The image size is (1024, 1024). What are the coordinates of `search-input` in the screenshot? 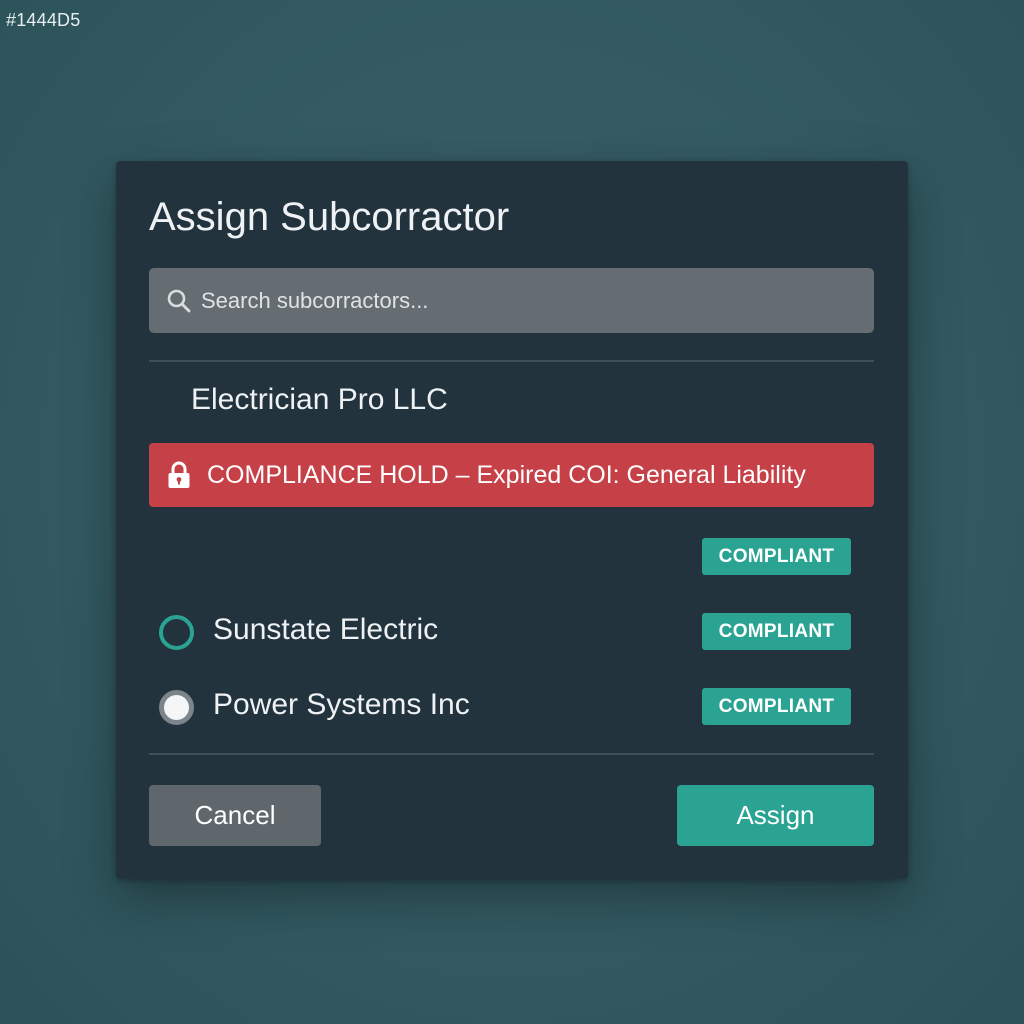 It's located at (526, 300).